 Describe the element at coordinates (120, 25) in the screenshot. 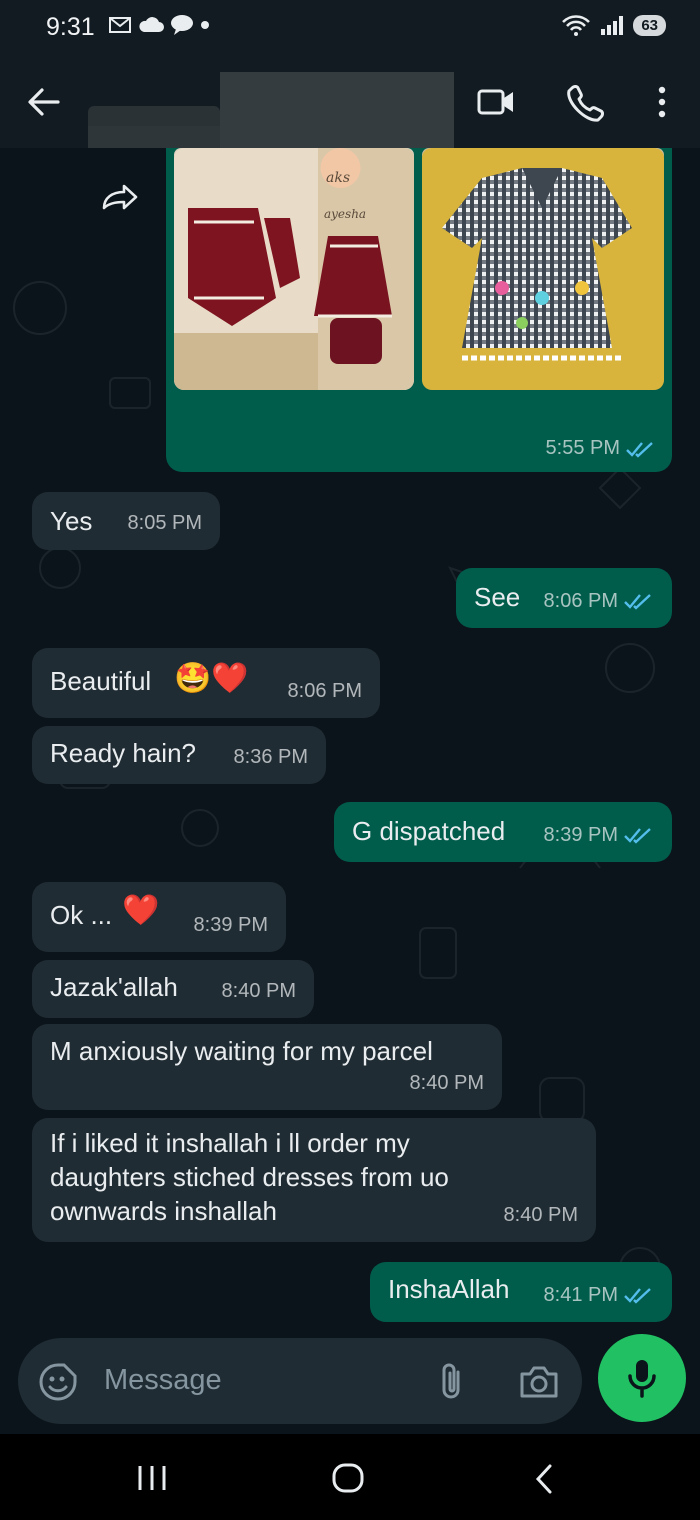

I see `gmail-icon` at that location.